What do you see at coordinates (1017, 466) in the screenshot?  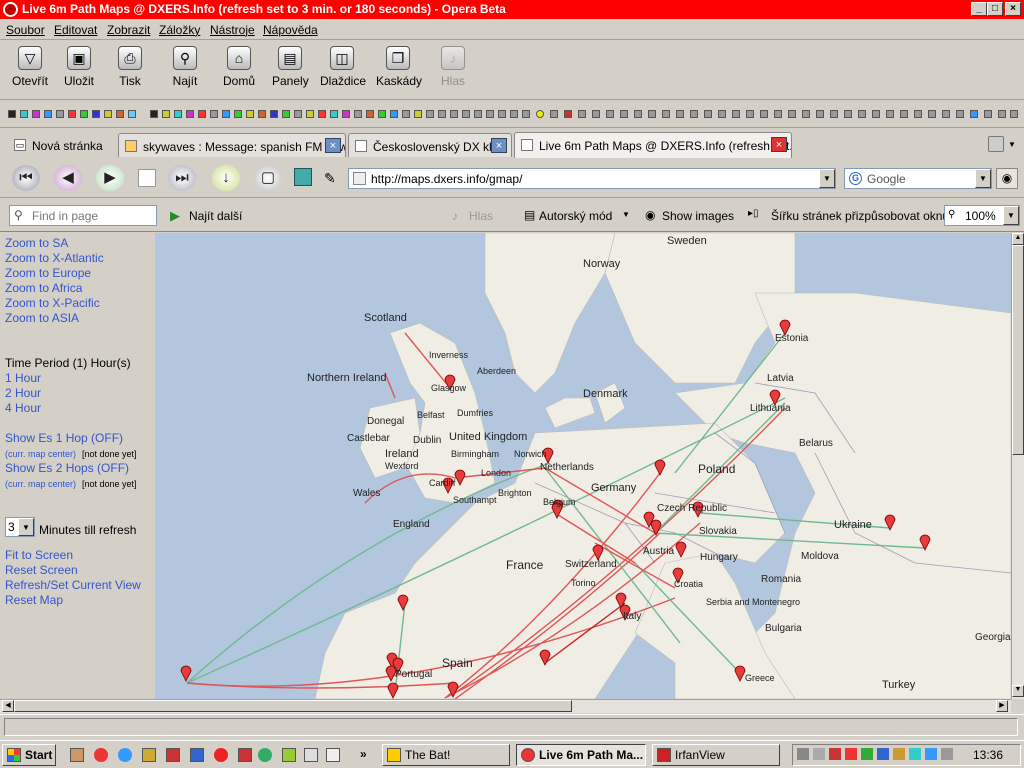 I see `vertical-scrollbar: ▲ ▼` at bounding box center [1017, 466].